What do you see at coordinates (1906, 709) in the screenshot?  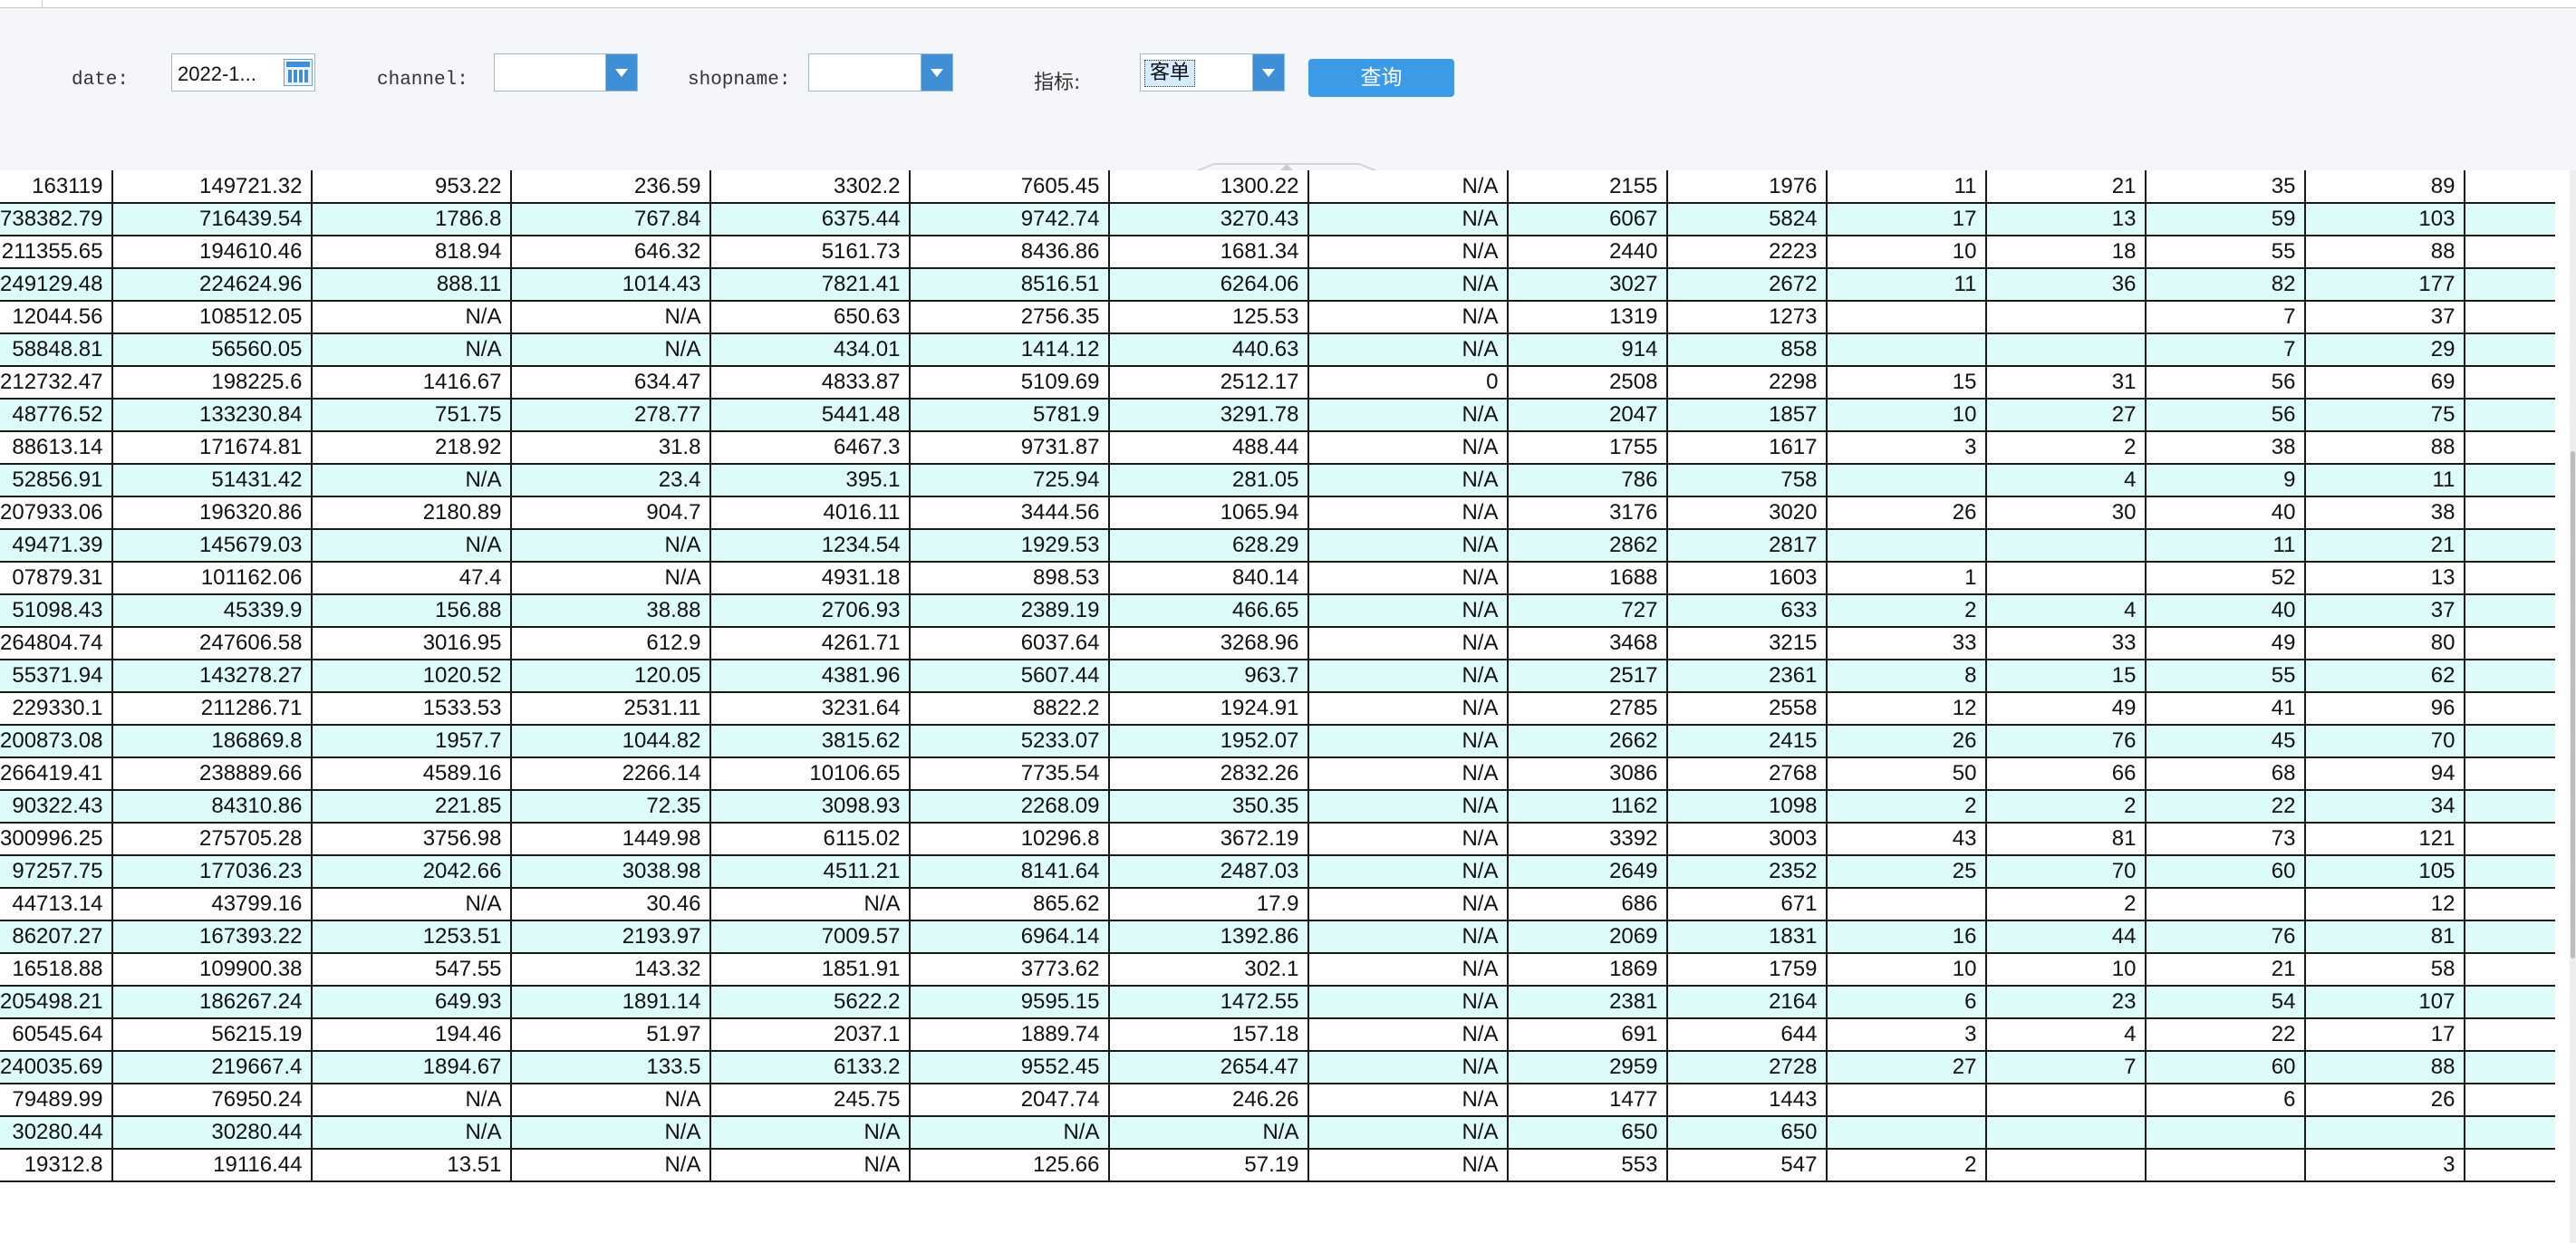 I see `table-cell: 12` at bounding box center [1906, 709].